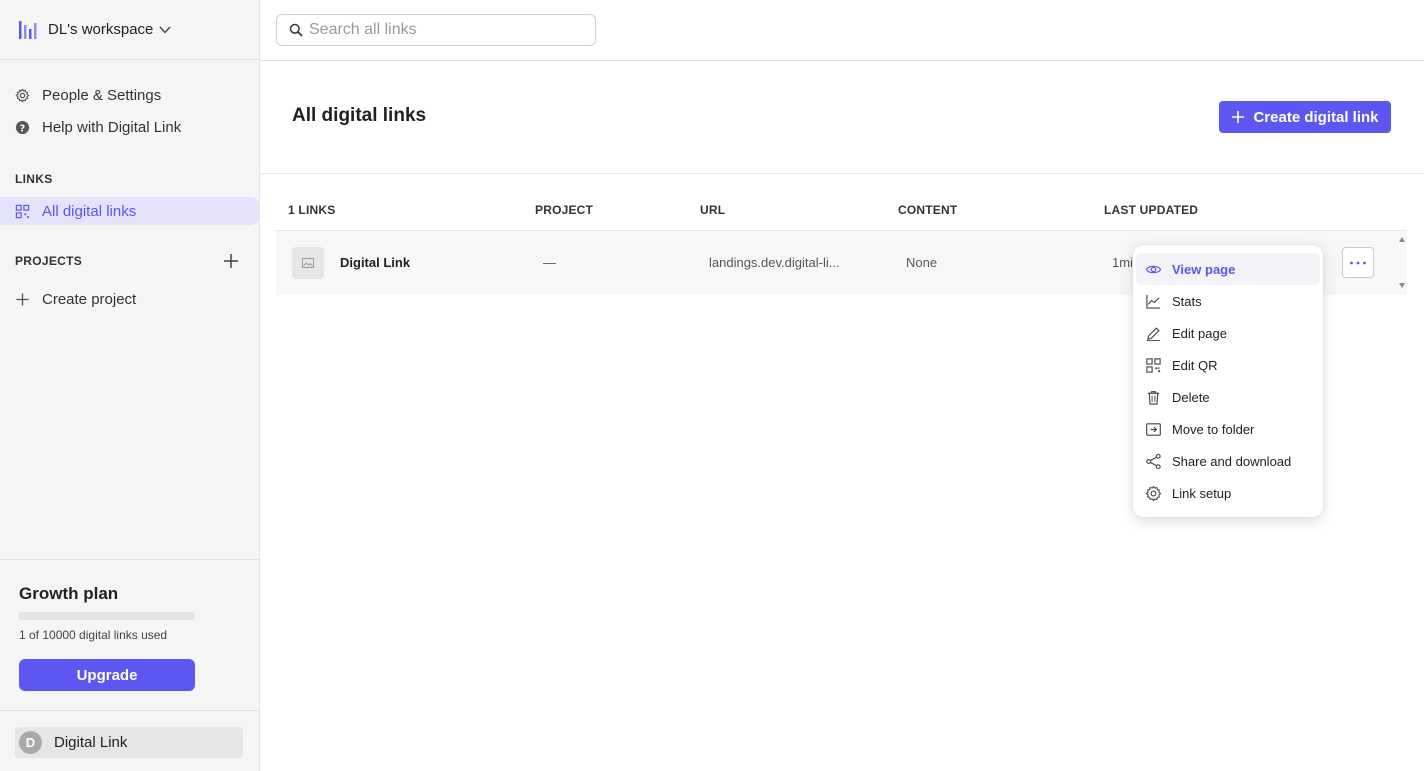 This screenshot has height=771, width=1424. I want to click on search-box, so click(436, 30).